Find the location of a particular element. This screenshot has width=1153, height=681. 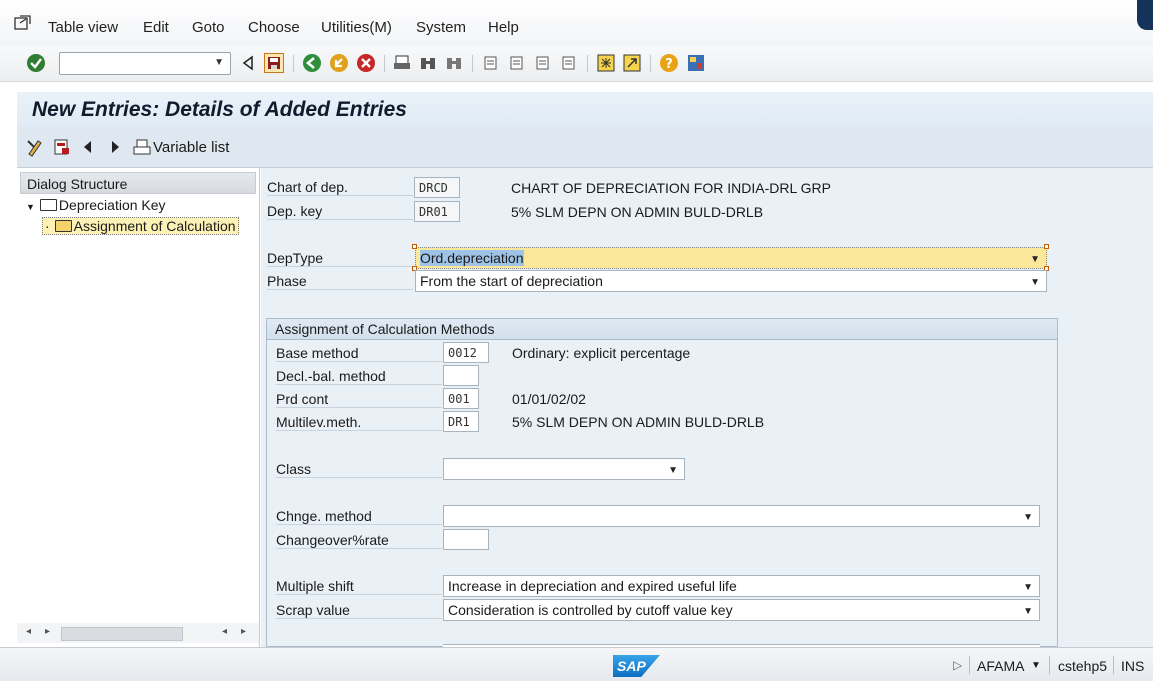

standard-toolbar: ▼ ? is located at coordinates (576, 64).